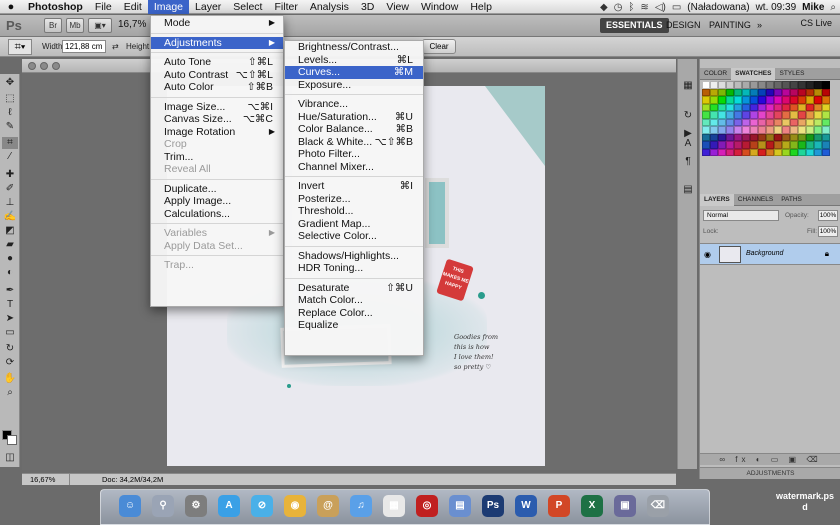 Image resolution: width=840 pixels, height=525 pixels. Describe the element at coordinates (791, 74) in the screenshot. I see `tab-styles: STYLES` at that location.